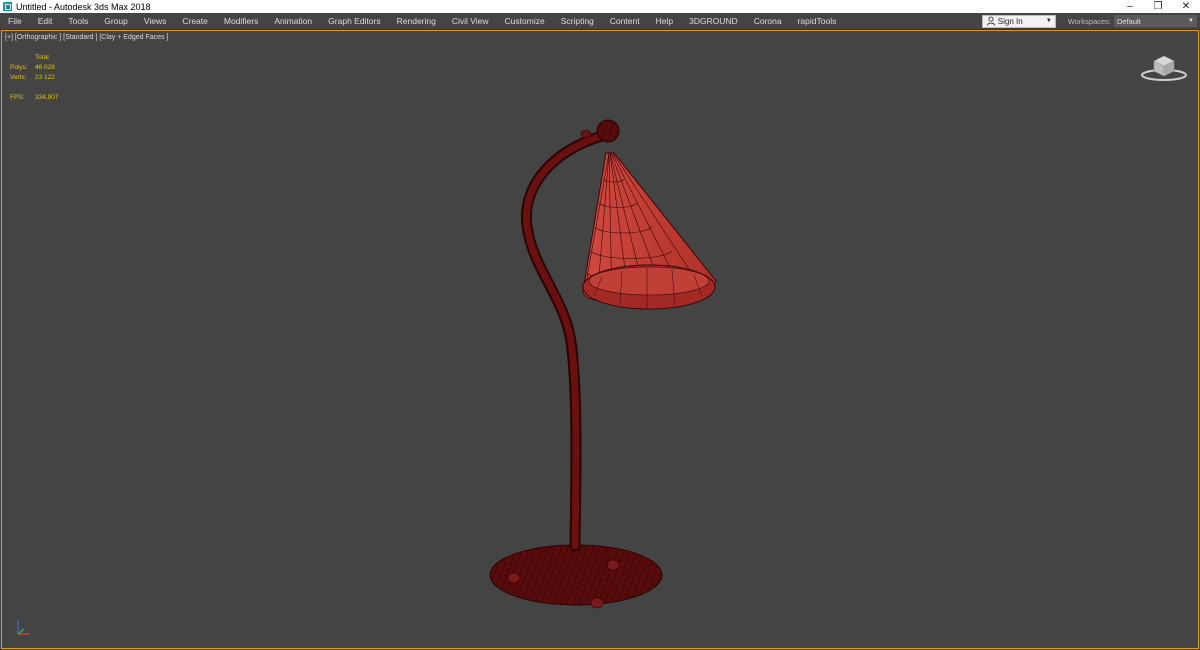 Image resolution: width=1200 pixels, height=650 pixels. What do you see at coordinates (608, 131) in the screenshot?
I see `lamp-joint` at bounding box center [608, 131].